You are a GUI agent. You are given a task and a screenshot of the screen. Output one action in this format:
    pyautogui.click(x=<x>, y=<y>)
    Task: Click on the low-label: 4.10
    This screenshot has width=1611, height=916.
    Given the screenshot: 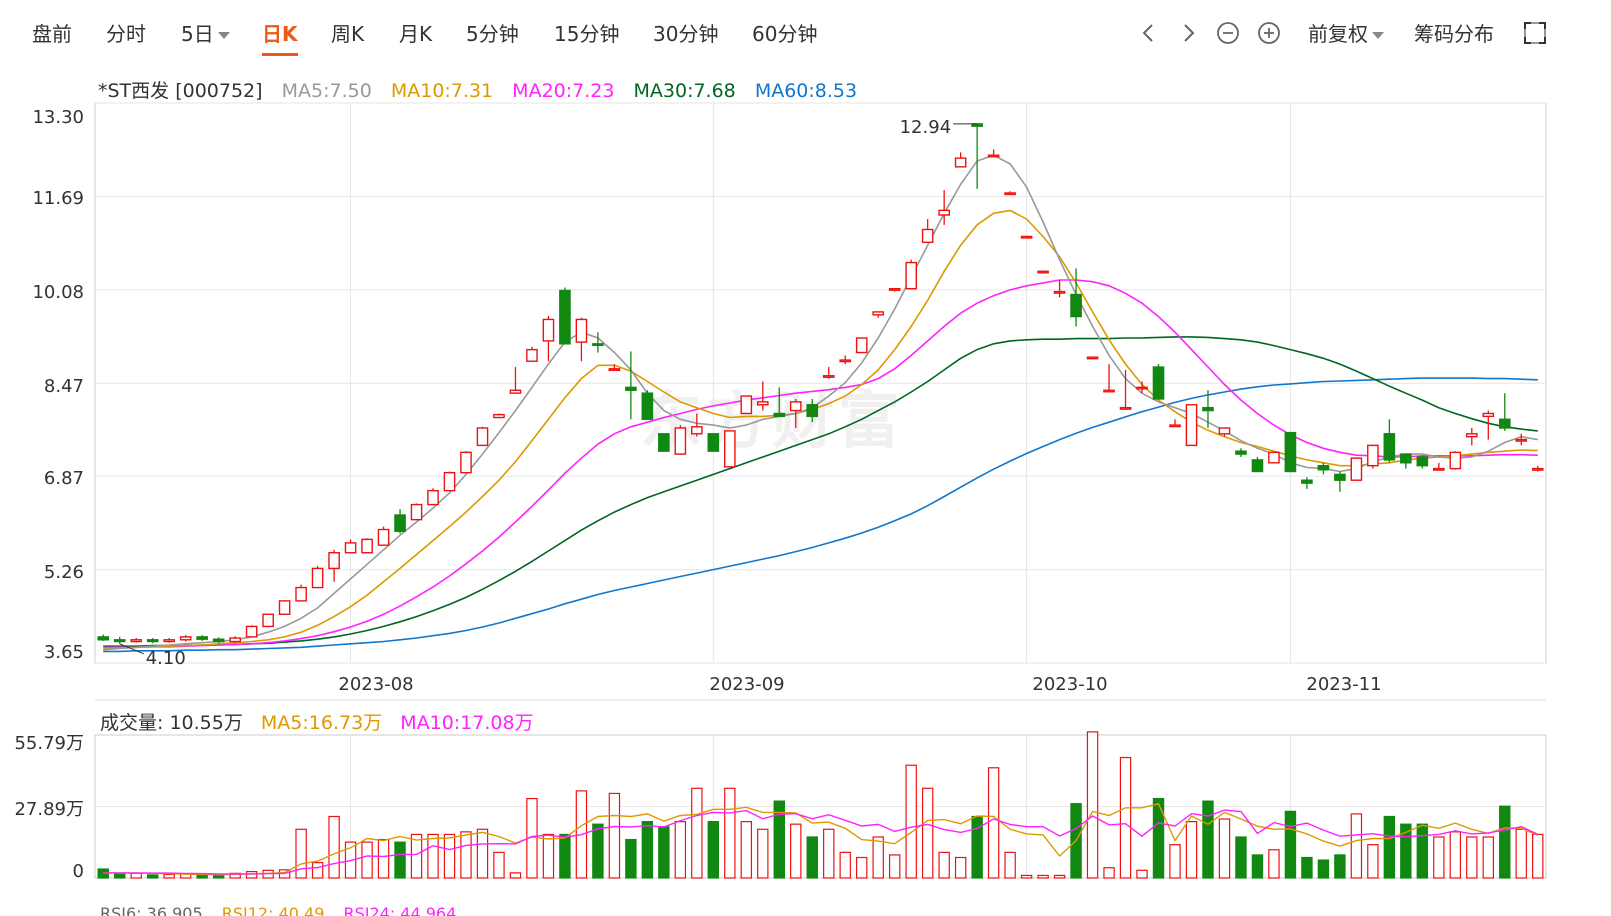 What is the action you would take?
    pyautogui.click(x=166, y=658)
    